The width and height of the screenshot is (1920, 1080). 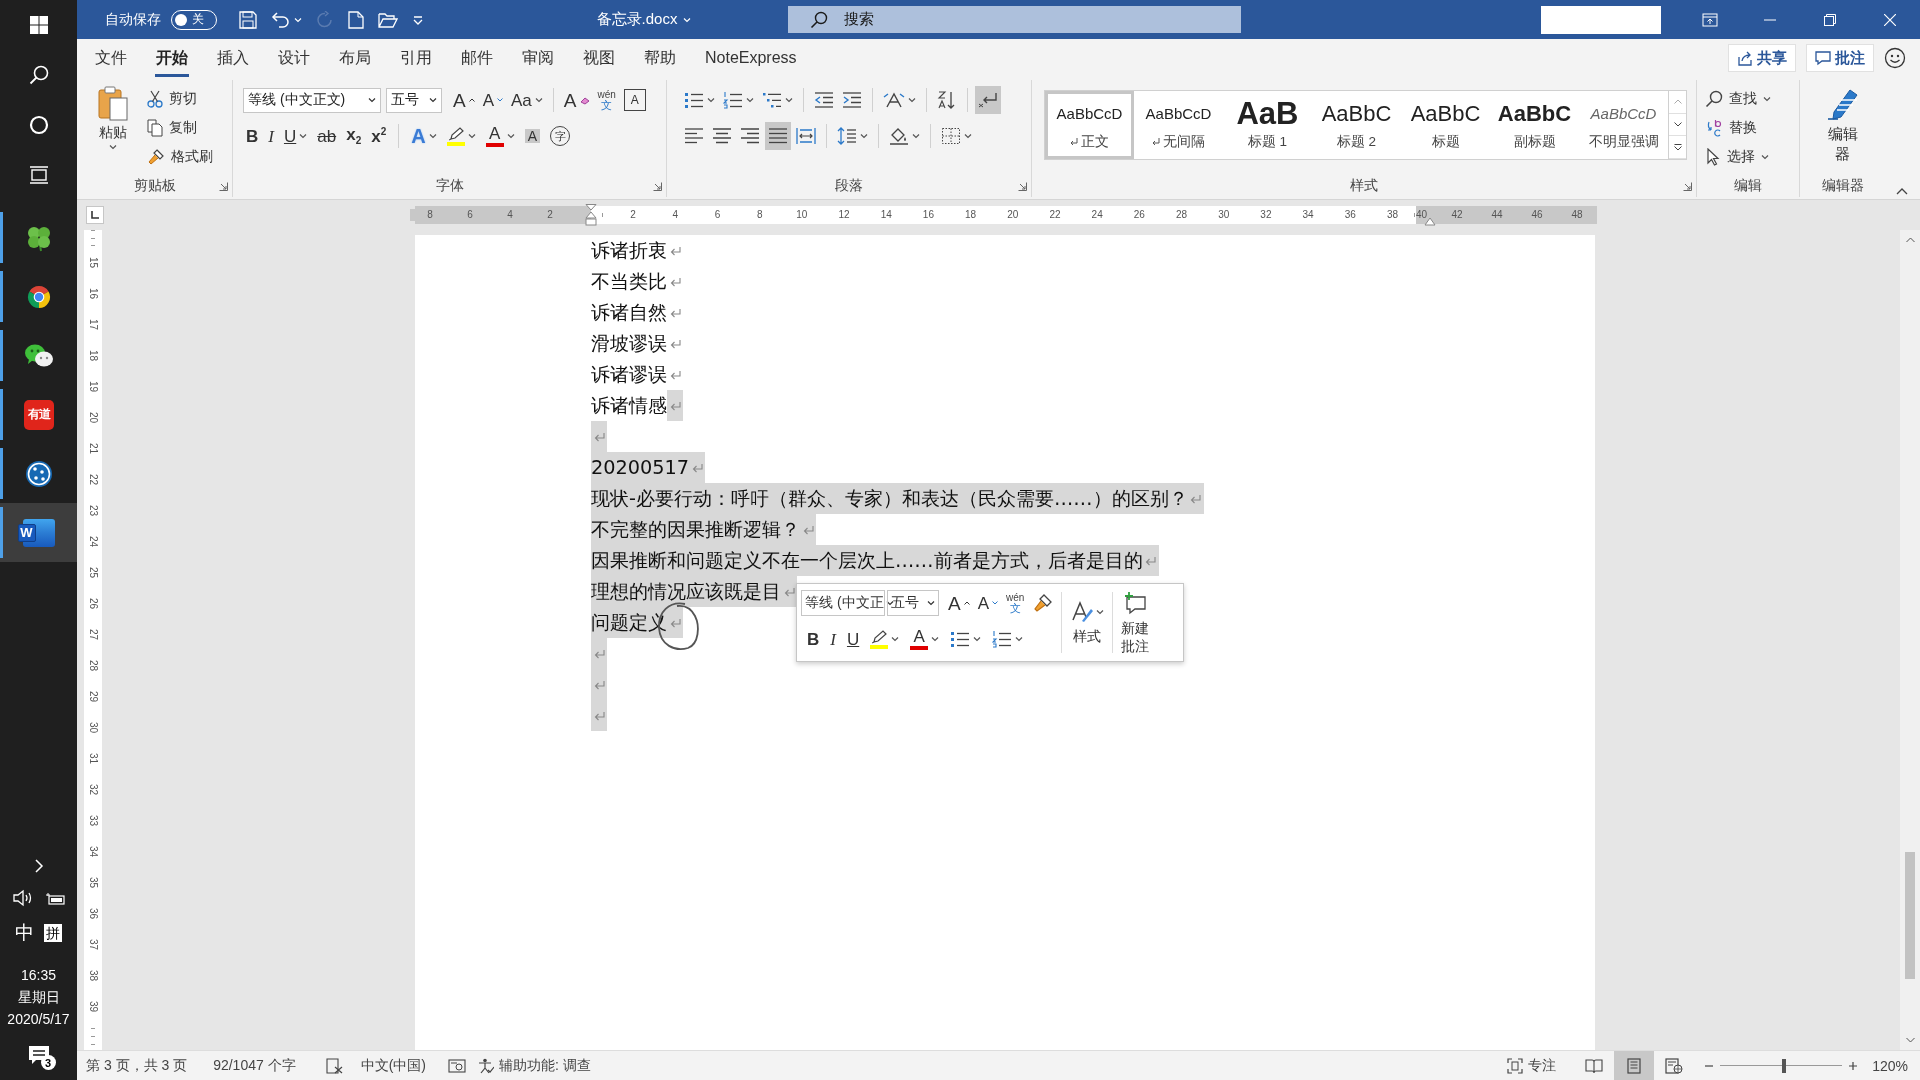 What do you see at coordinates (1178, 125) in the screenshot?
I see `style-gallery-item: AaBbCcD 无间隔` at bounding box center [1178, 125].